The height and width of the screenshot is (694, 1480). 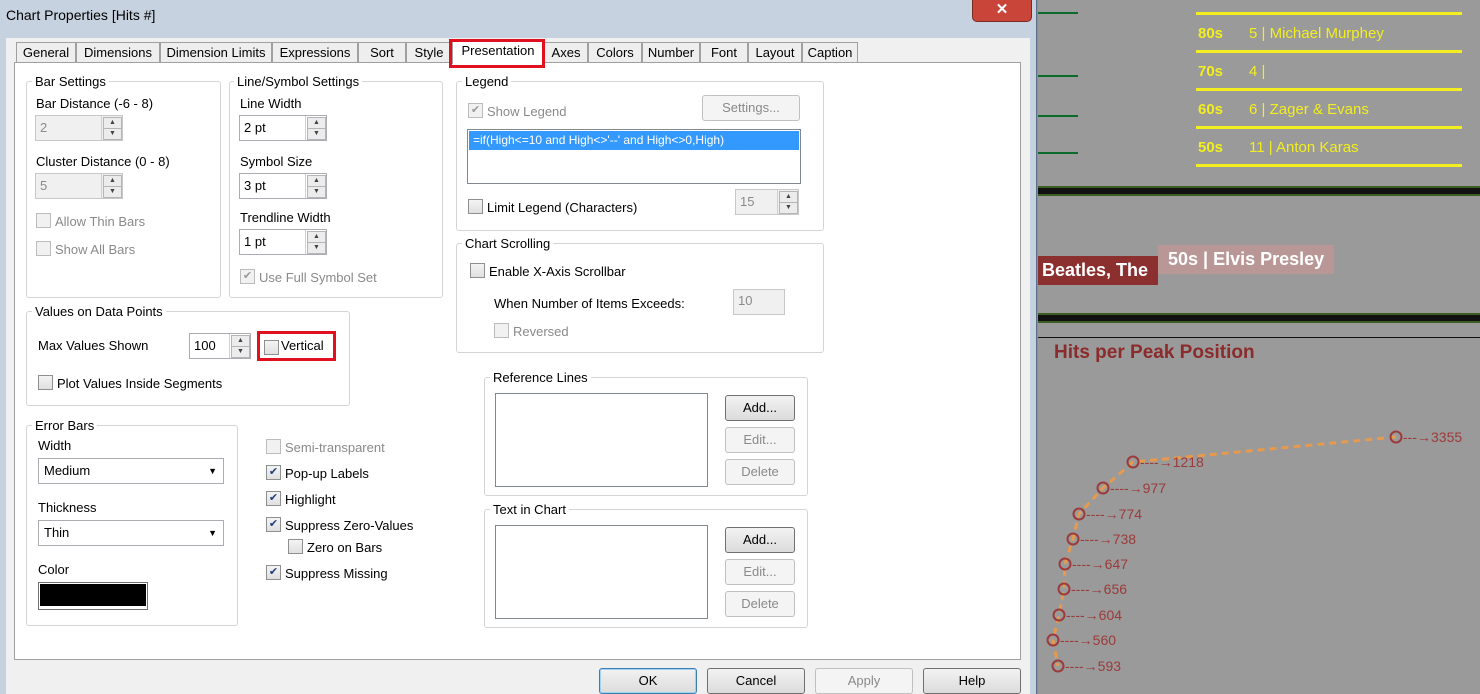 I want to click on apply-button: Apply, so click(x=864, y=681).